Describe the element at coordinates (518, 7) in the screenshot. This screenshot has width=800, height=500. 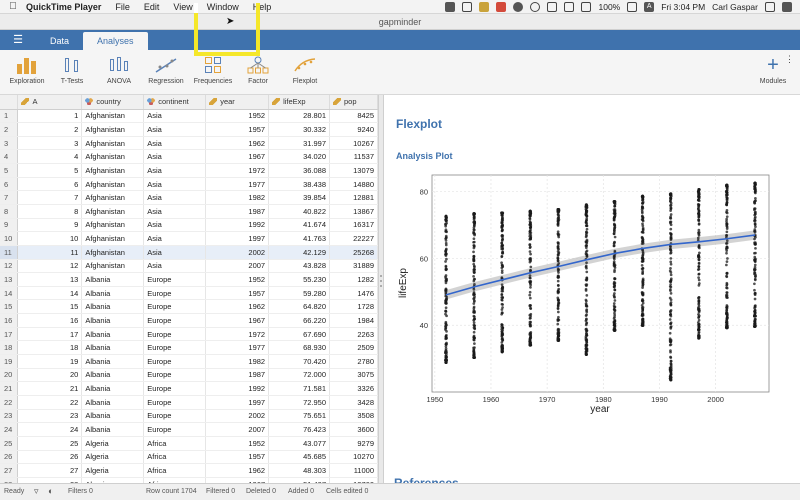
I see `tray-record-icon` at that location.